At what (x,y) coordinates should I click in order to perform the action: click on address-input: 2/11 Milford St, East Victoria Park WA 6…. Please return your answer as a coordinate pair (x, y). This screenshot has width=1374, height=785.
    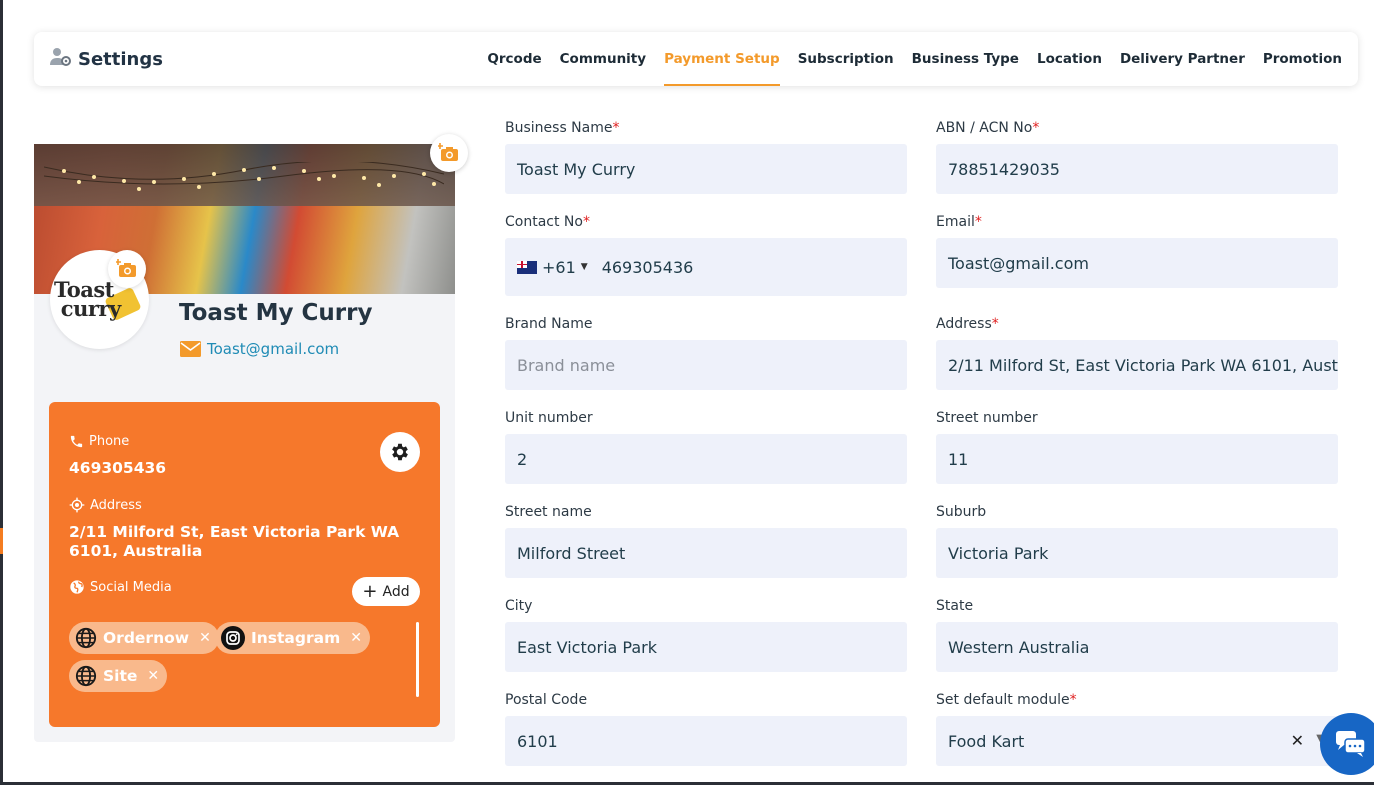
    Looking at the image, I should click on (1137, 365).